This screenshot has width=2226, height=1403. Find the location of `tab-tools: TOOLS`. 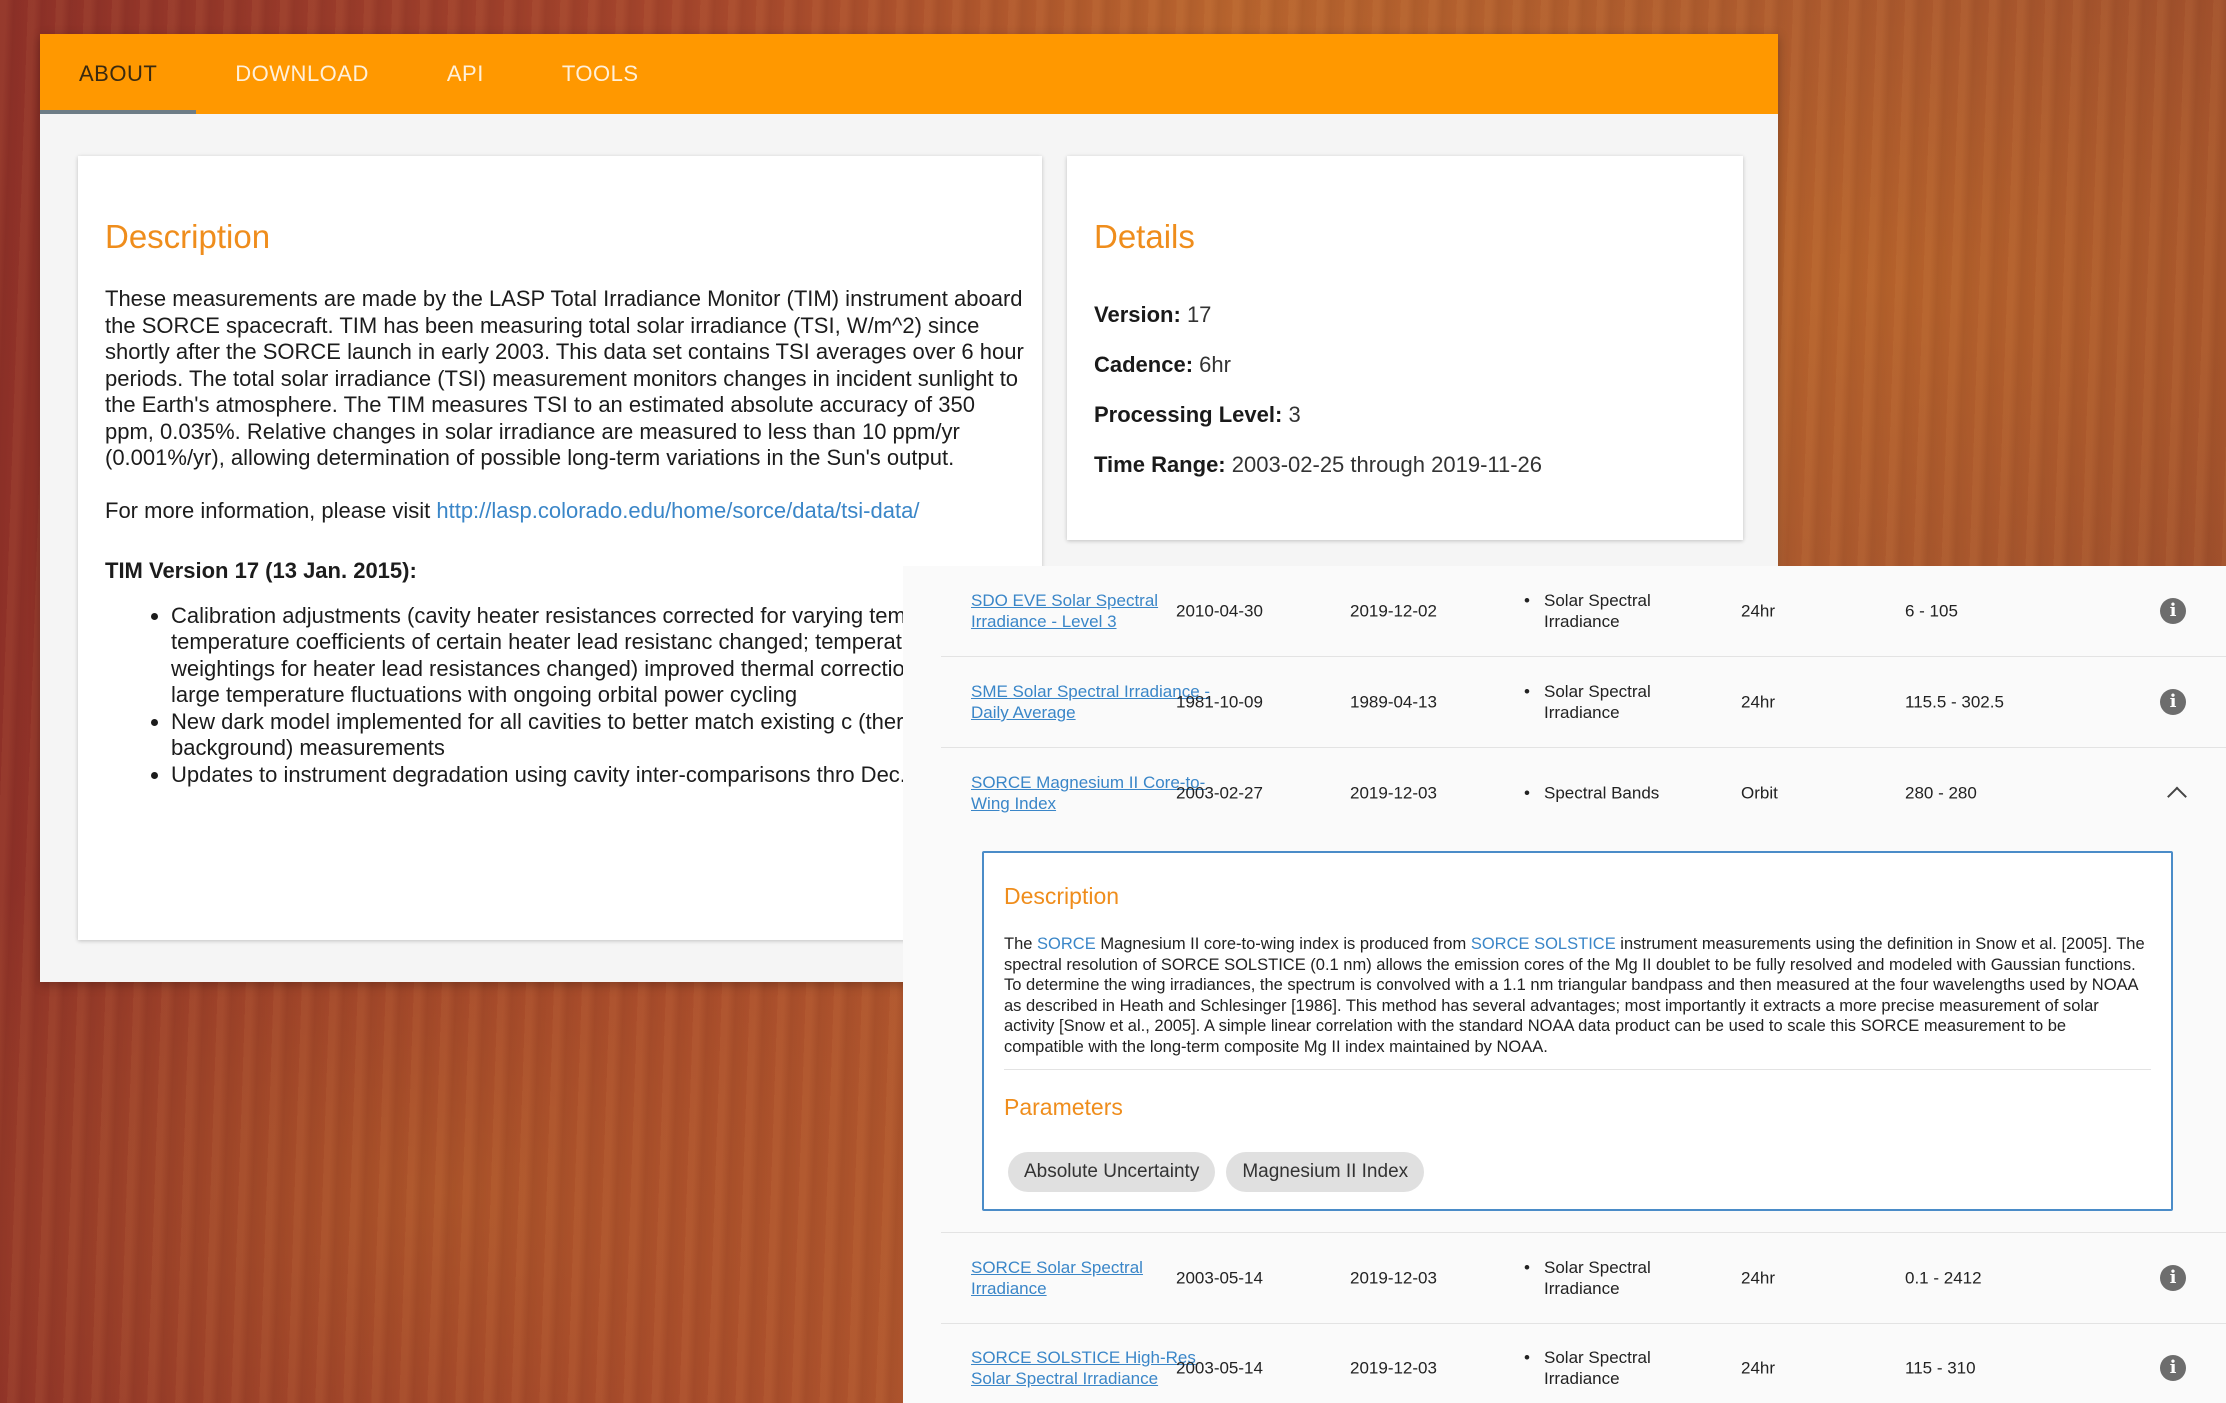

tab-tools: TOOLS is located at coordinates (600, 74).